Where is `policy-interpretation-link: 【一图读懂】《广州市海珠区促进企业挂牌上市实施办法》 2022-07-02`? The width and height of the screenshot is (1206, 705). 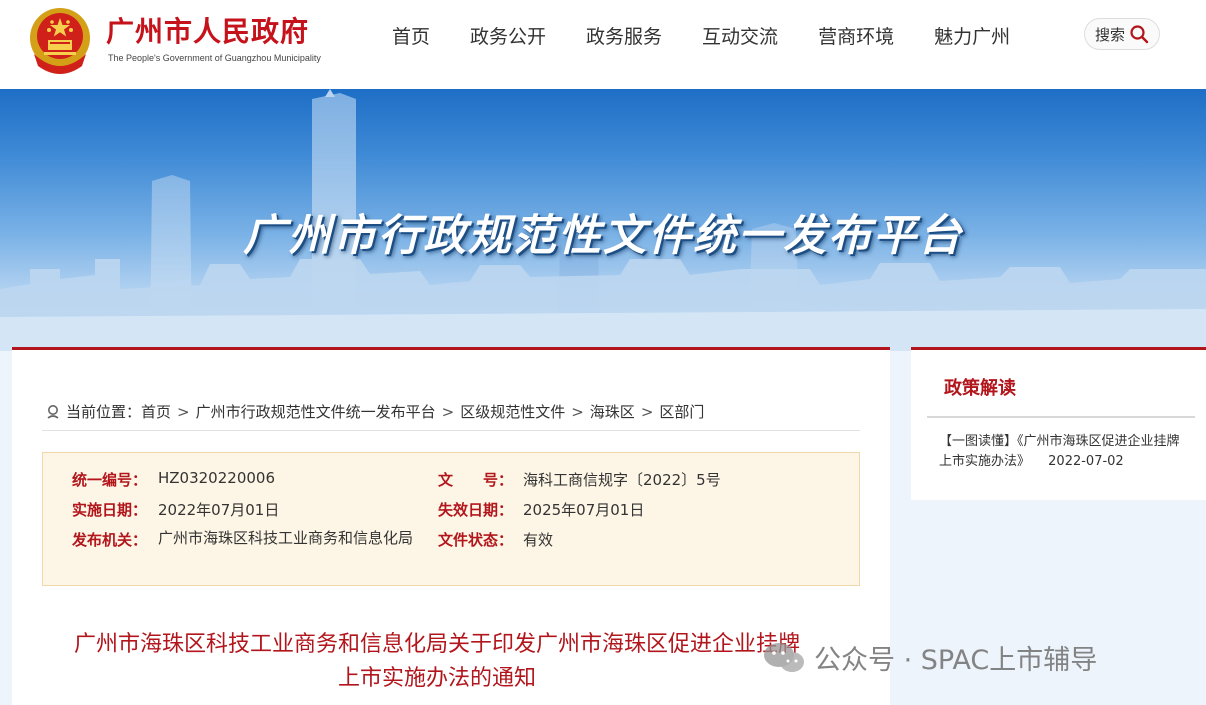 policy-interpretation-link: 【一图读懂】《广州市海珠区促进企业挂牌上市实施办法》 2022-07-02 is located at coordinates (1061, 452).